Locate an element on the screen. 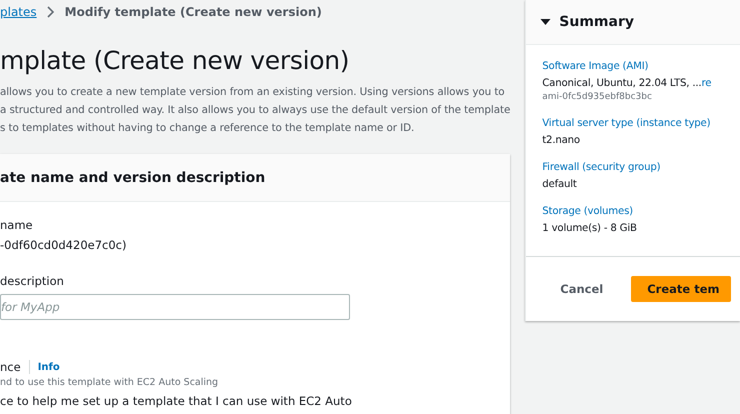 The width and height of the screenshot is (740, 414). description-line: s to templates without having to change a reference to the template name or ID. is located at coordinates (208, 128).